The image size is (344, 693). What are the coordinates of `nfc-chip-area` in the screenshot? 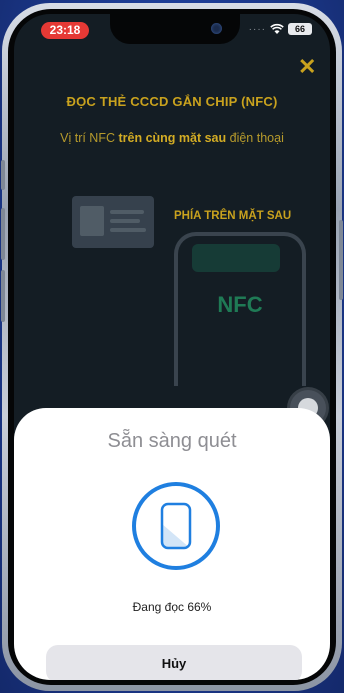 It's located at (236, 258).